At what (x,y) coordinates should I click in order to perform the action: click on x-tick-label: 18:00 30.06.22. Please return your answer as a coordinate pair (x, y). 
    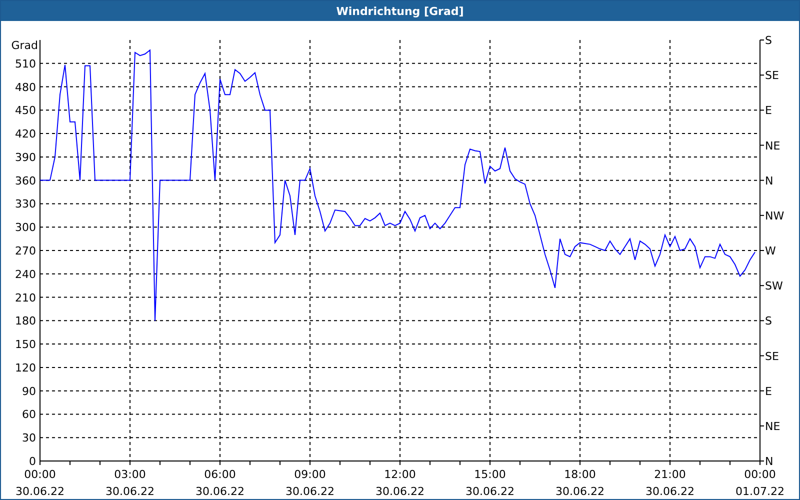
    Looking at the image, I should click on (580, 483).